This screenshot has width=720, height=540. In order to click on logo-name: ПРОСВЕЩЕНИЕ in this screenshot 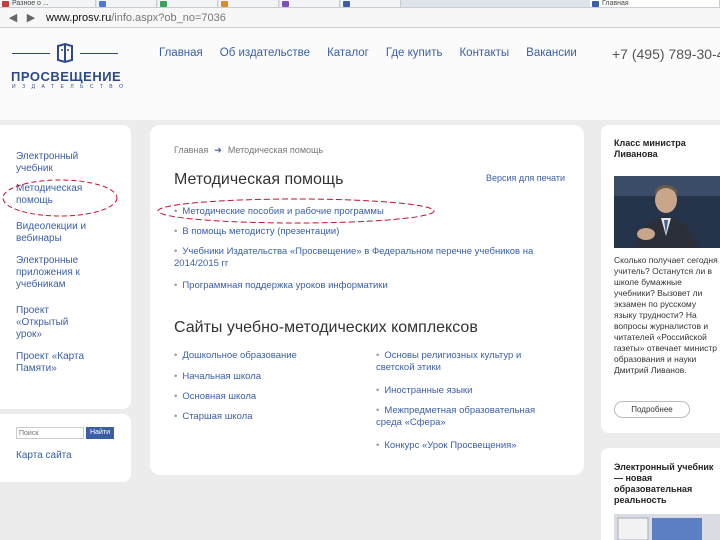, I will do `click(66, 76)`.